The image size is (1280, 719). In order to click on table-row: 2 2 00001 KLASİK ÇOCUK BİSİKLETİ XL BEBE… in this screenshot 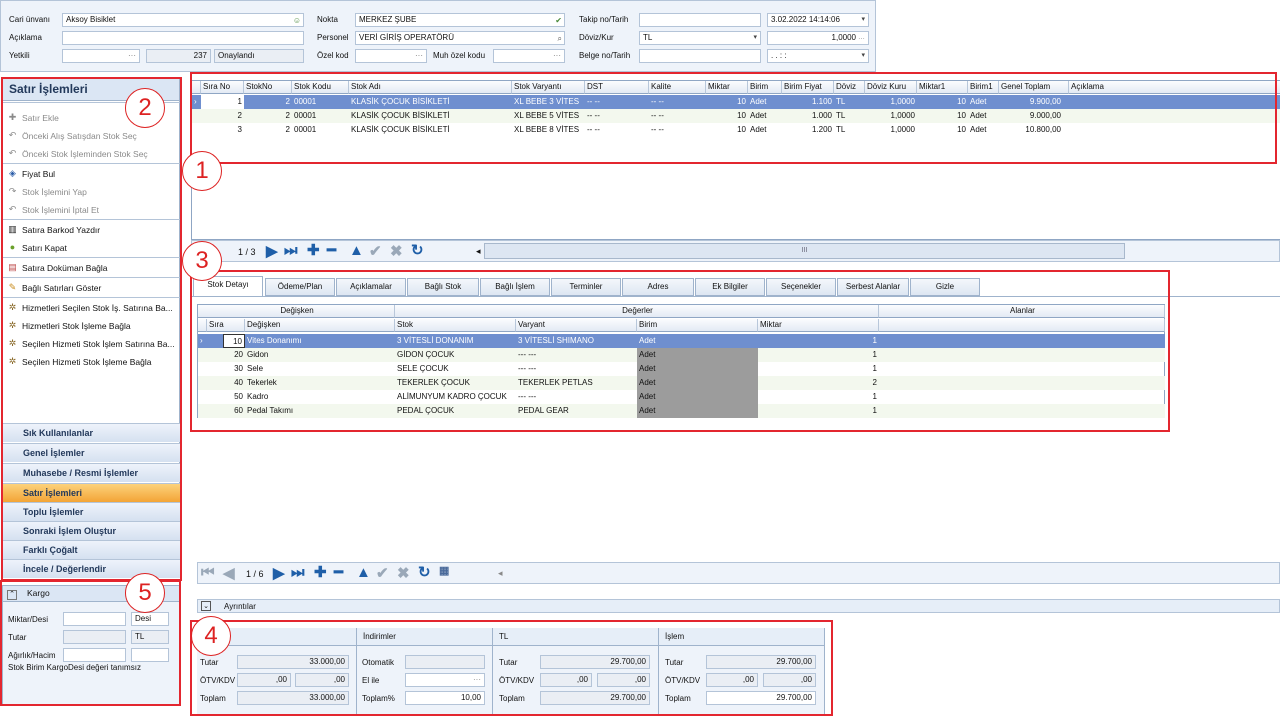, I will do `click(736, 116)`.